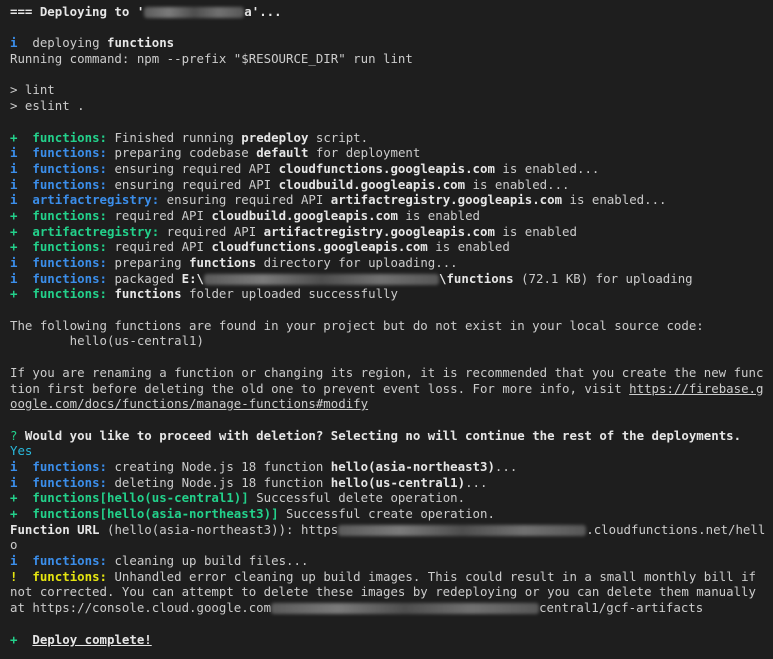  Describe the element at coordinates (92, 43) in the screenshot. I see `deploy-info-line: i deploying functions` at that location.